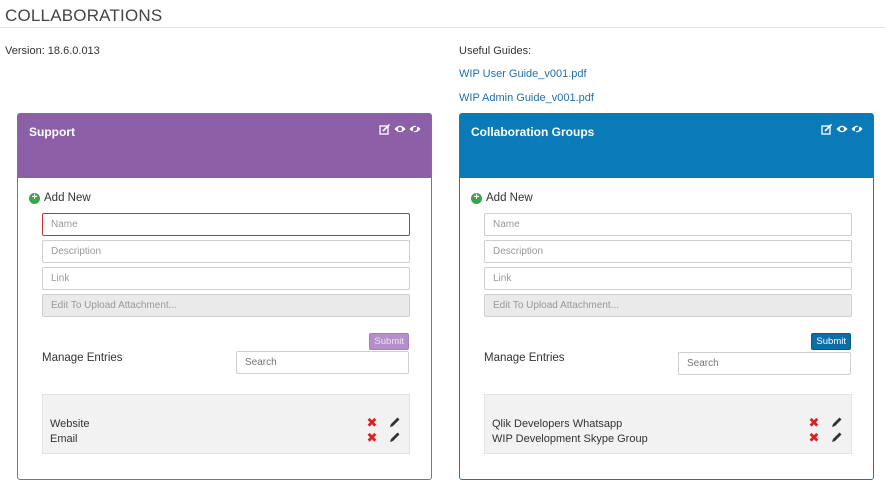 The width and height of the screenshot is (885, 491). I want to click on page-title: COLLABORATIONS, so click(84, 15).